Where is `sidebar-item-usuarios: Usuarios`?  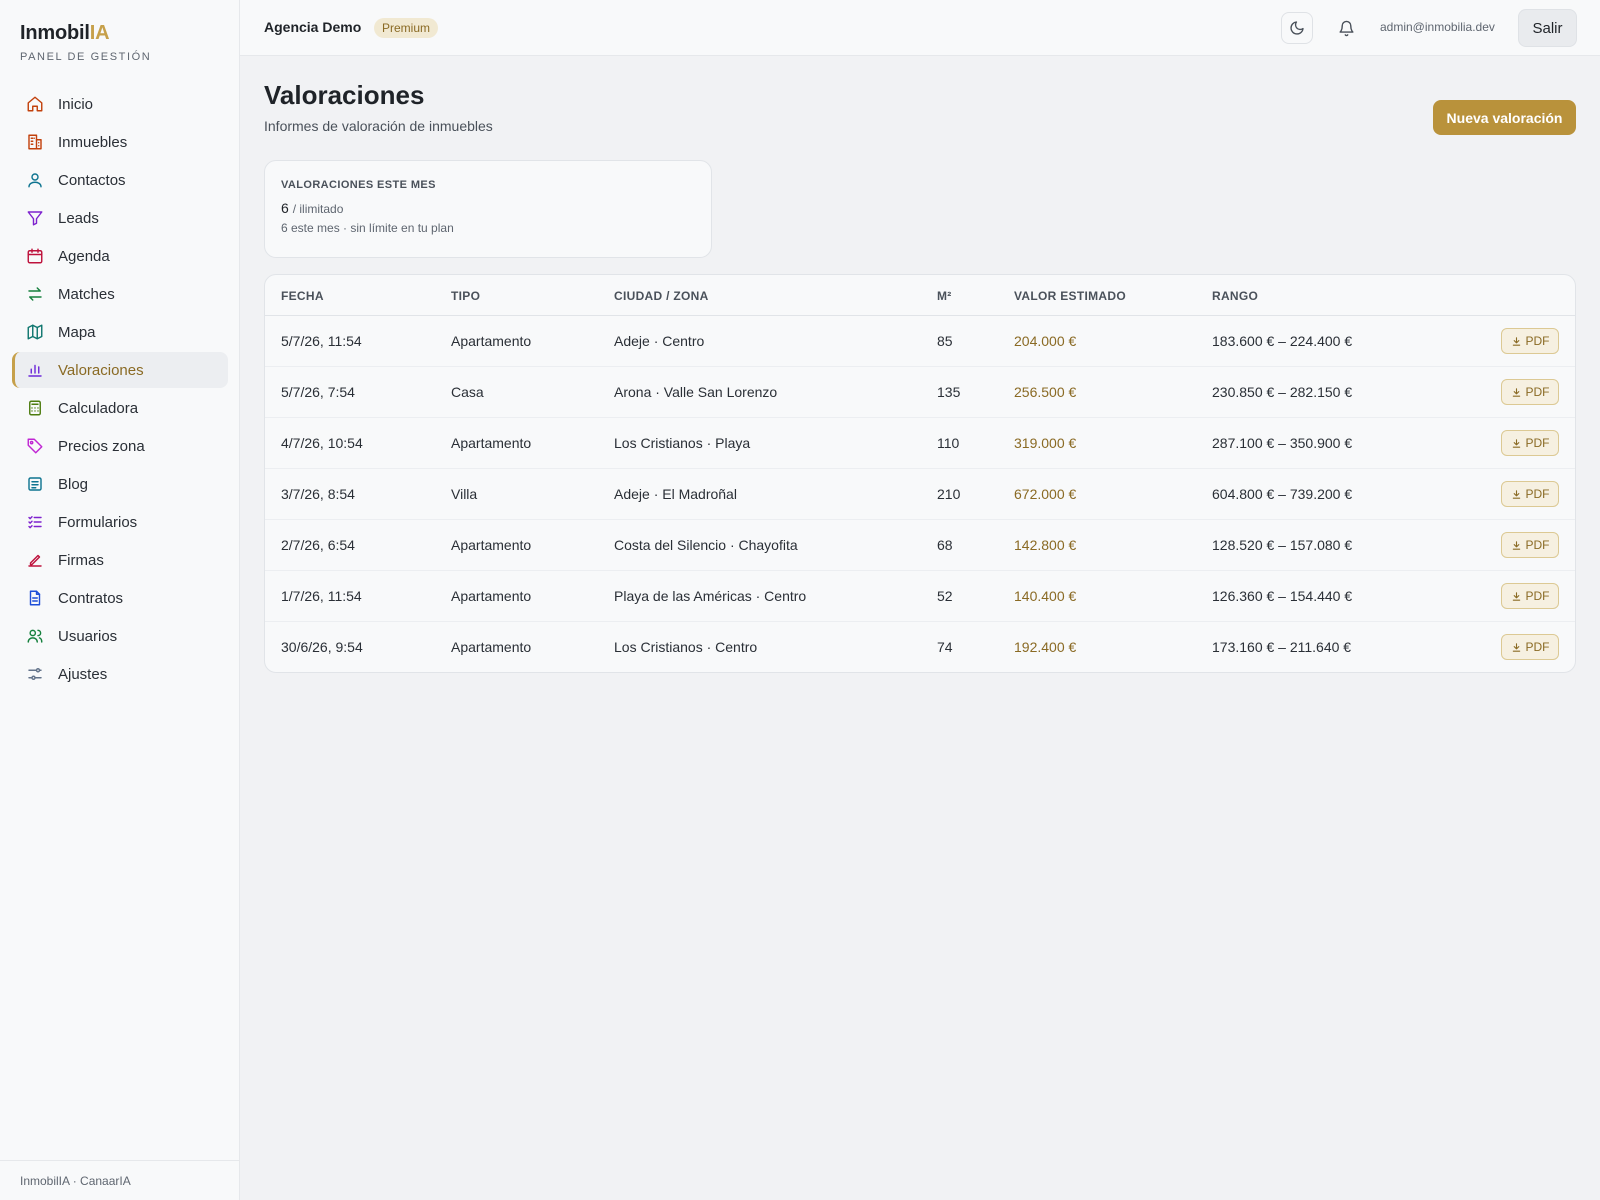 sidebar-item-usuarios: Usuarios is located at coordinates (120, 636).